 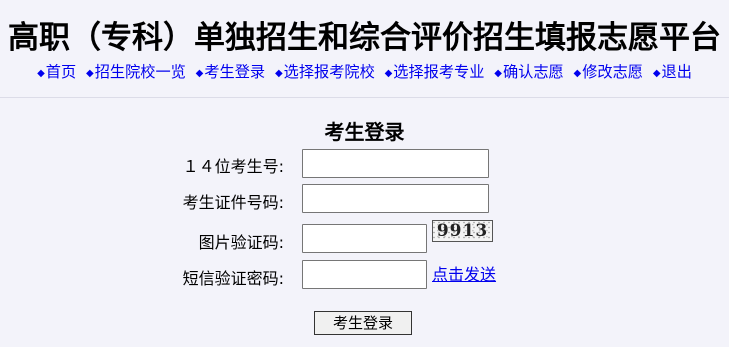 I want to click on send-sms-link: 点击发送, so click(x=464, y=273).